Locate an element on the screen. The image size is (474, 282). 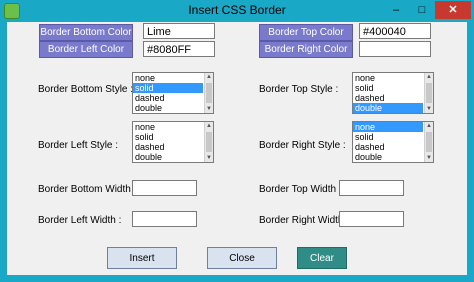
border-left-color-button: Border Left Color is located at coordinates (86, 49).